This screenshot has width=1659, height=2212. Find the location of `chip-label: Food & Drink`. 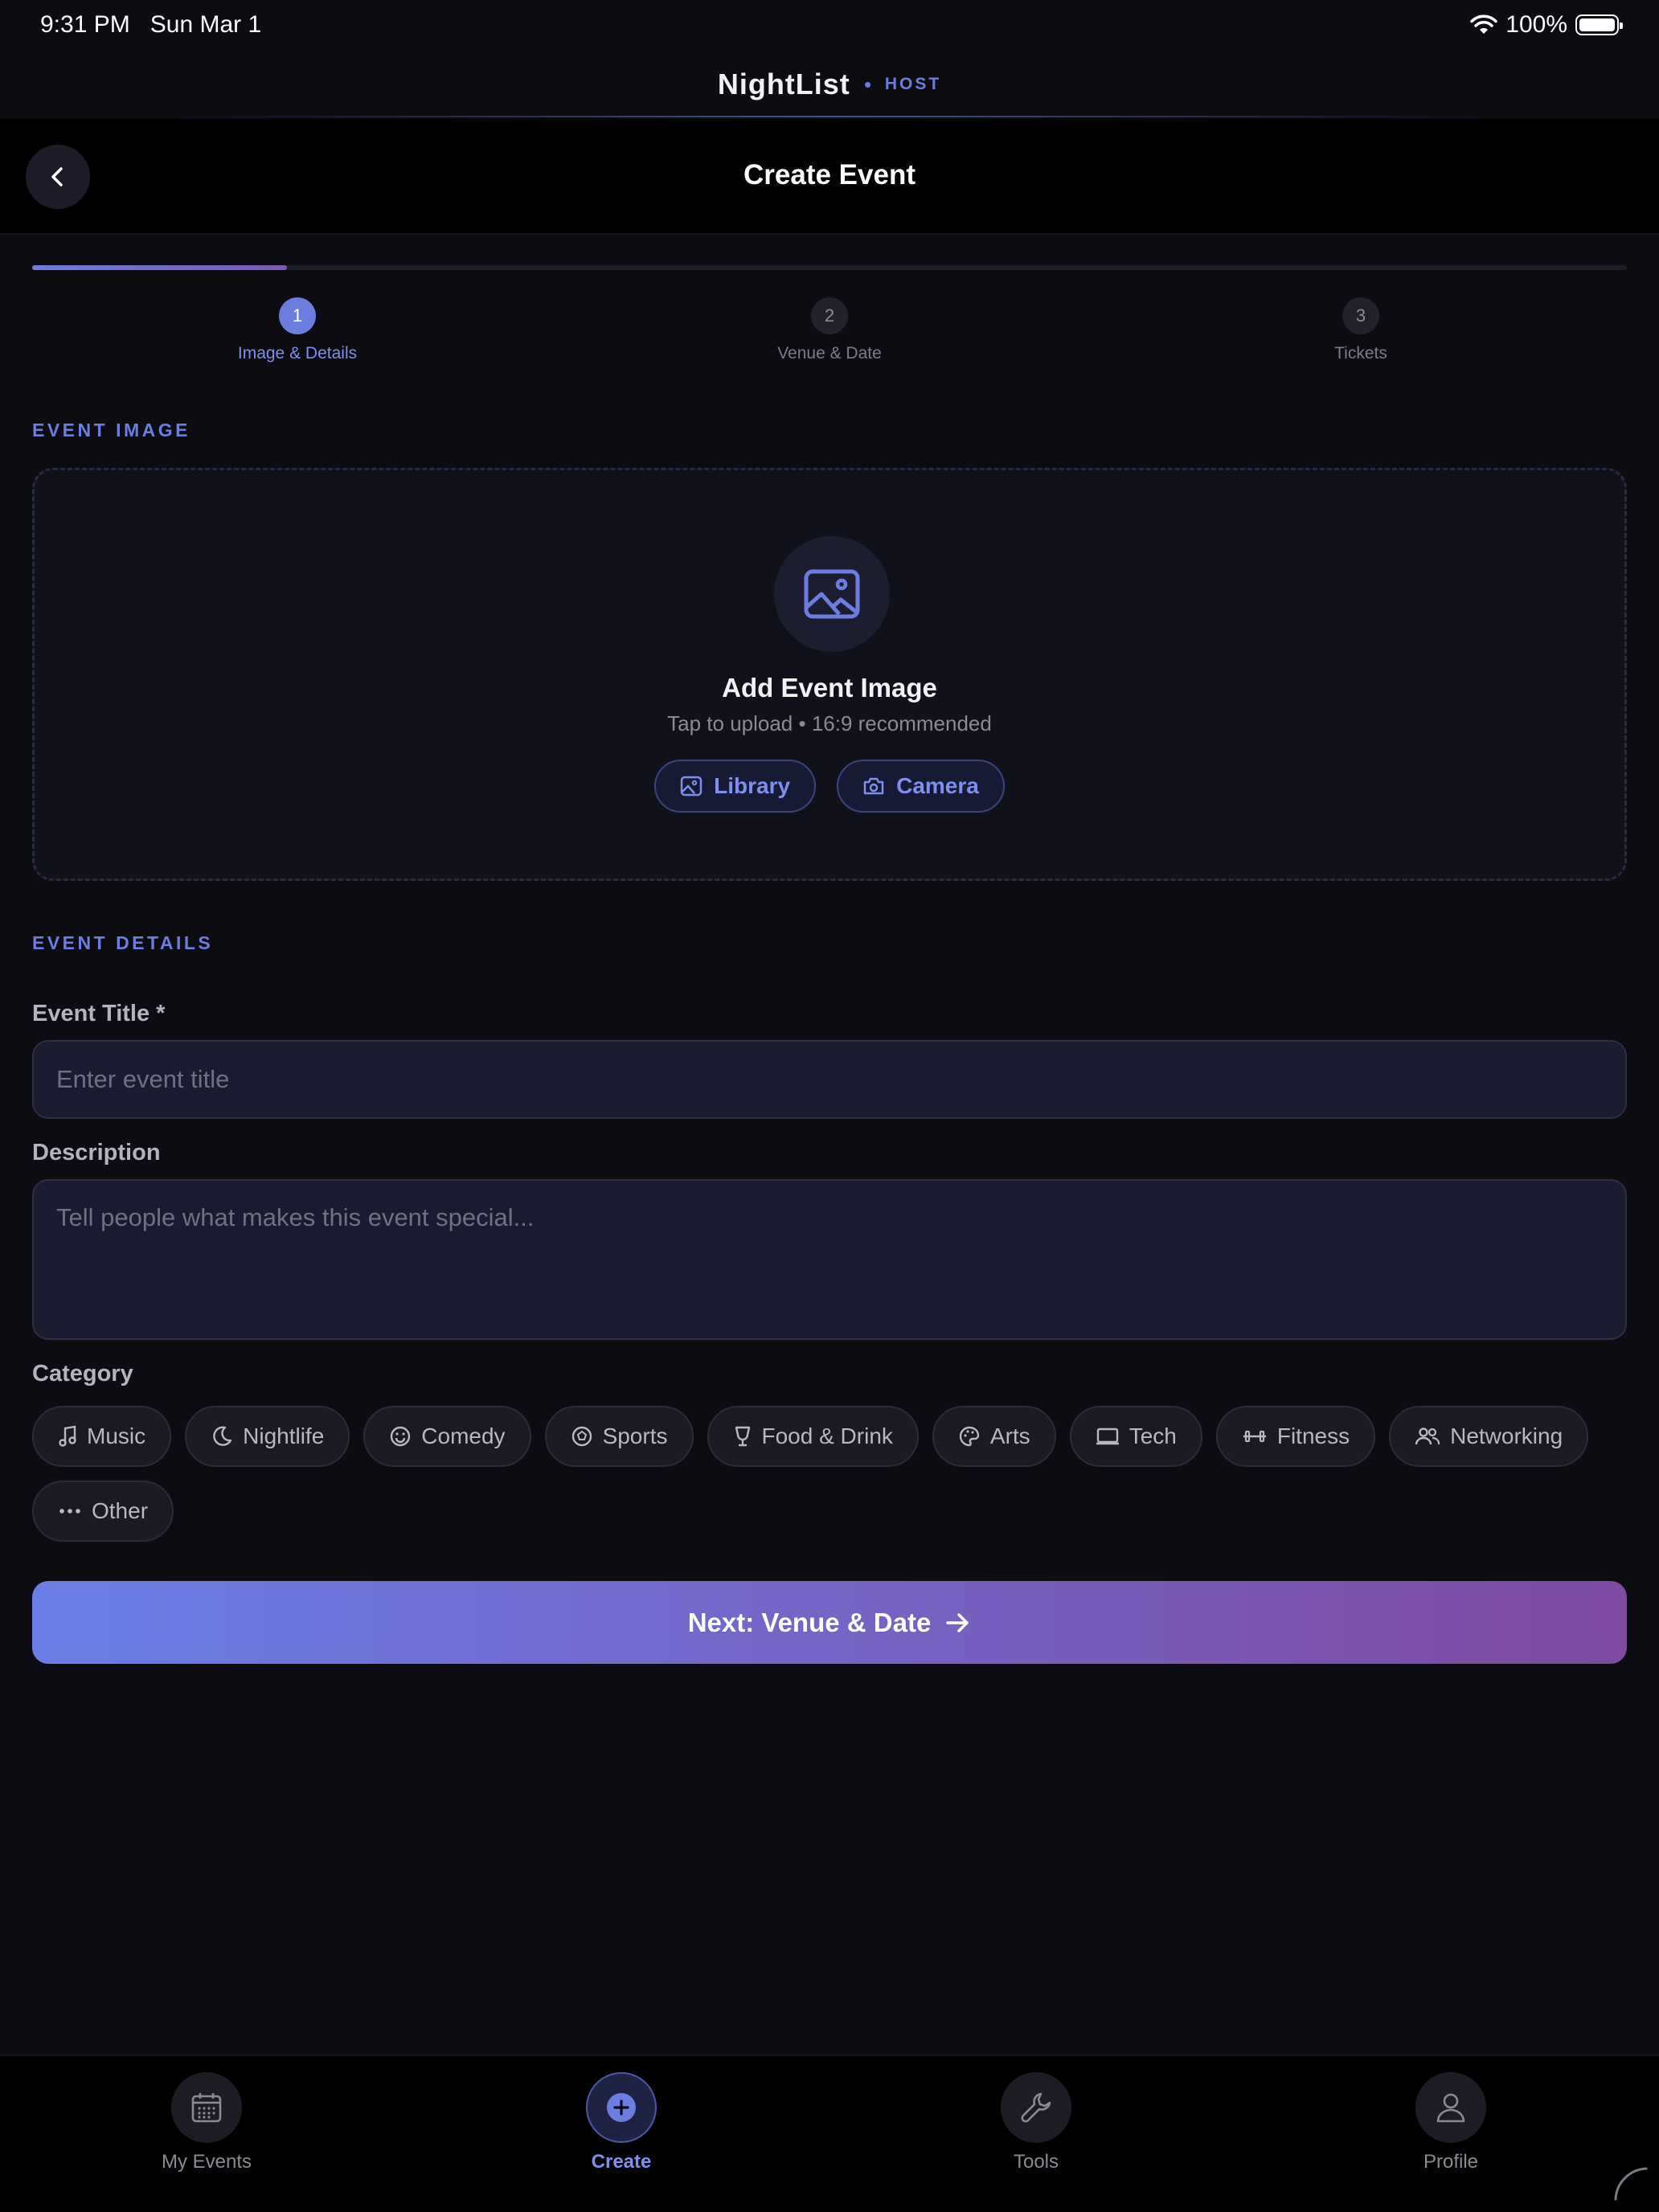

chip-label: Food & Drink is located at coordinates (827, 1435).